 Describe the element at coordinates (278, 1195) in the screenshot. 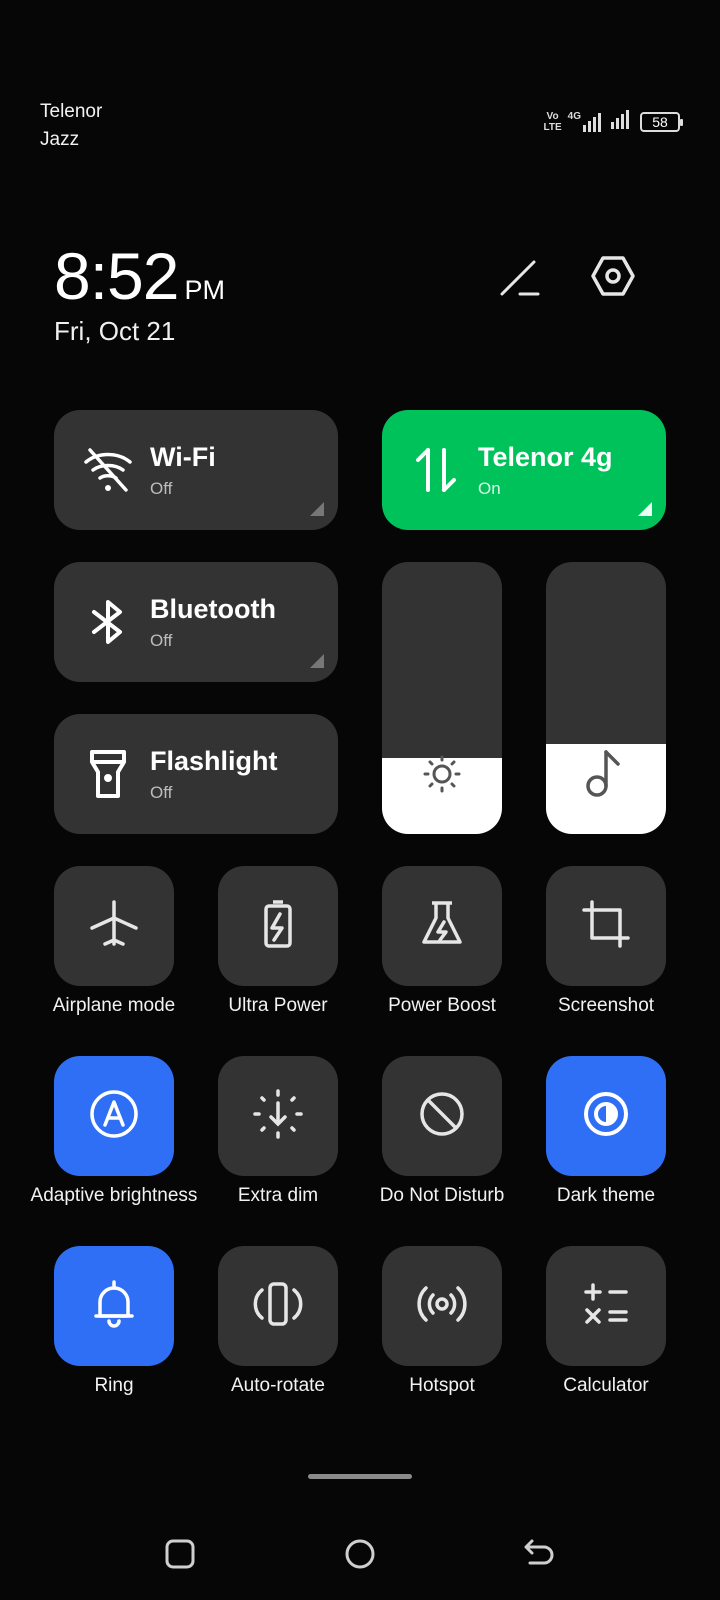

I see `extra-dim-label: Extra dim` at that location.